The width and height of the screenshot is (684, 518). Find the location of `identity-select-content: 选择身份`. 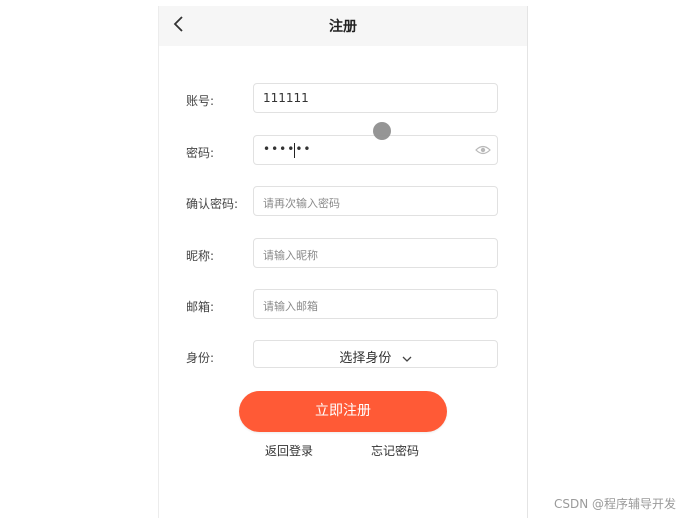

identity-select-content: 选择身份 is located at coordinates (375, 356).